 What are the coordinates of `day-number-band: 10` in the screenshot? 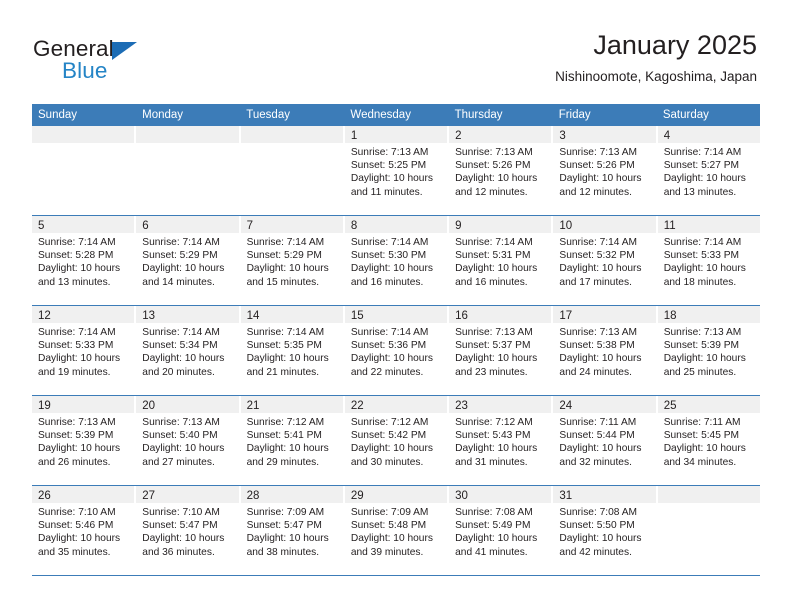 It's located at (604, 224).